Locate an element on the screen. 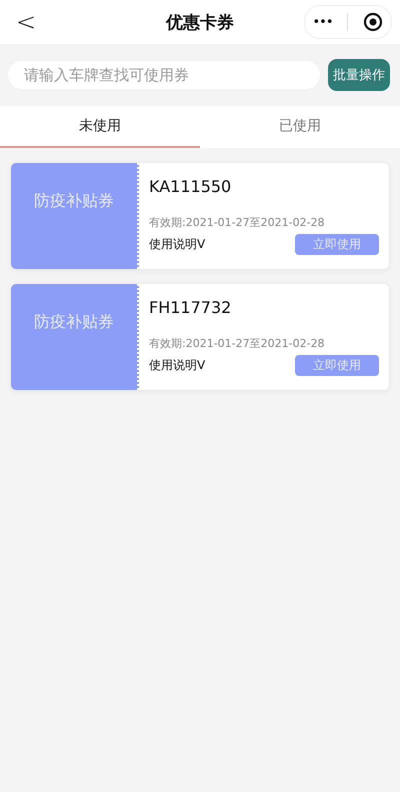 The height and width of the screenshot is (792, 400). tab: 未使用 is located at coordinates (100, 127).